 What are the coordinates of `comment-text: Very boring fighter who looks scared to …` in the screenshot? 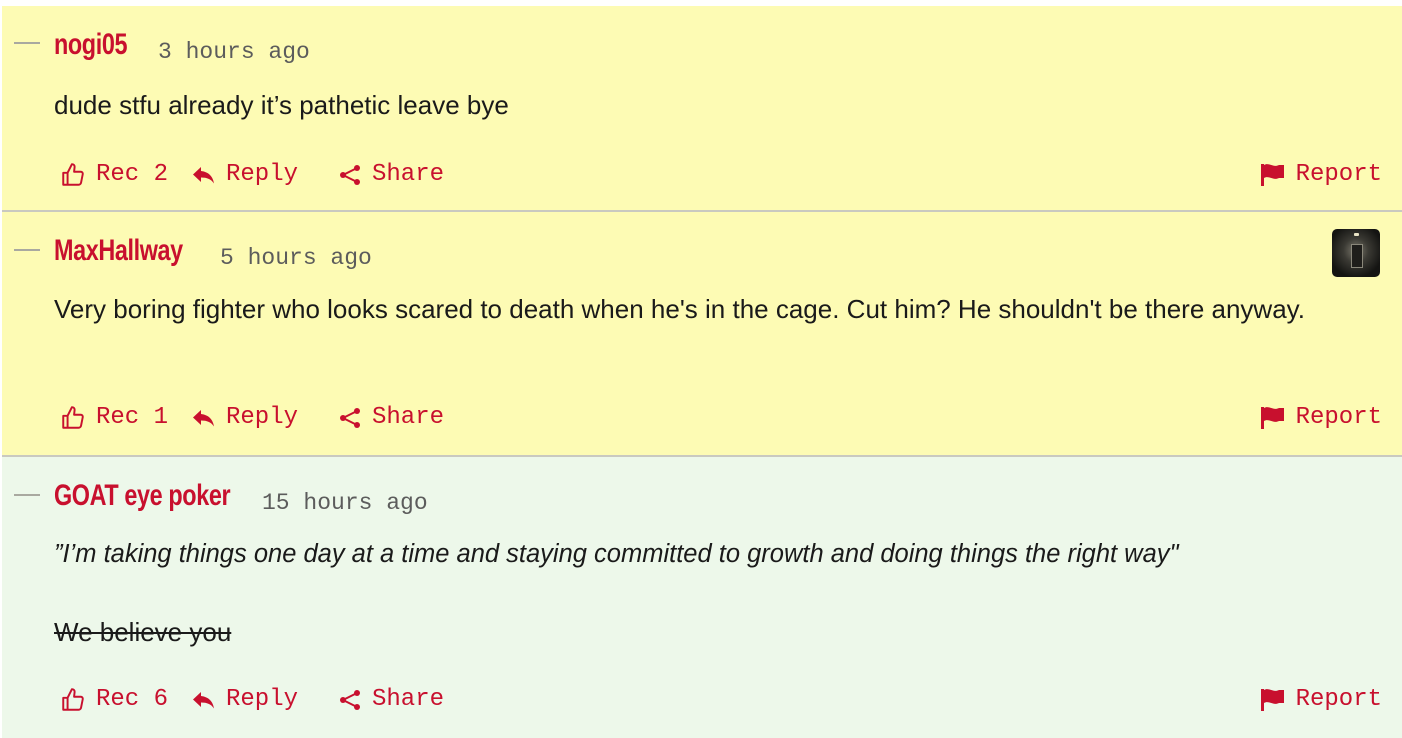 It's located at (679, 309).